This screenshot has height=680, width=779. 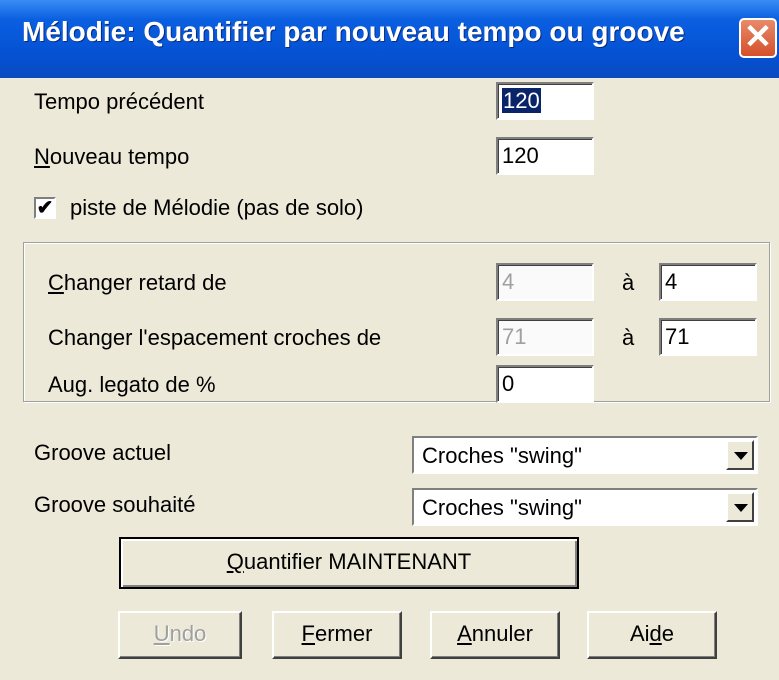 I want to click on undo-button: Undo, so click(x=180, y=635).